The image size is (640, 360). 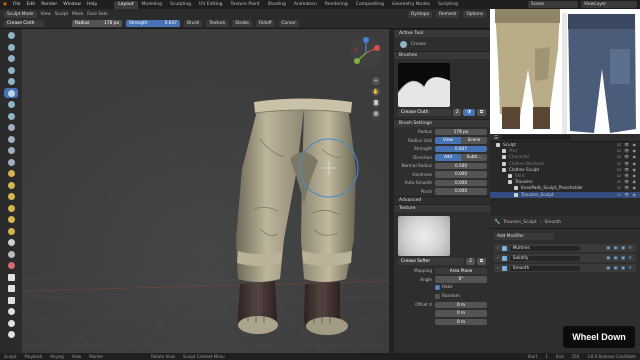 I want to click on tab-geometry-nodes: Geometry Nodes, so click(x=411, y=5).